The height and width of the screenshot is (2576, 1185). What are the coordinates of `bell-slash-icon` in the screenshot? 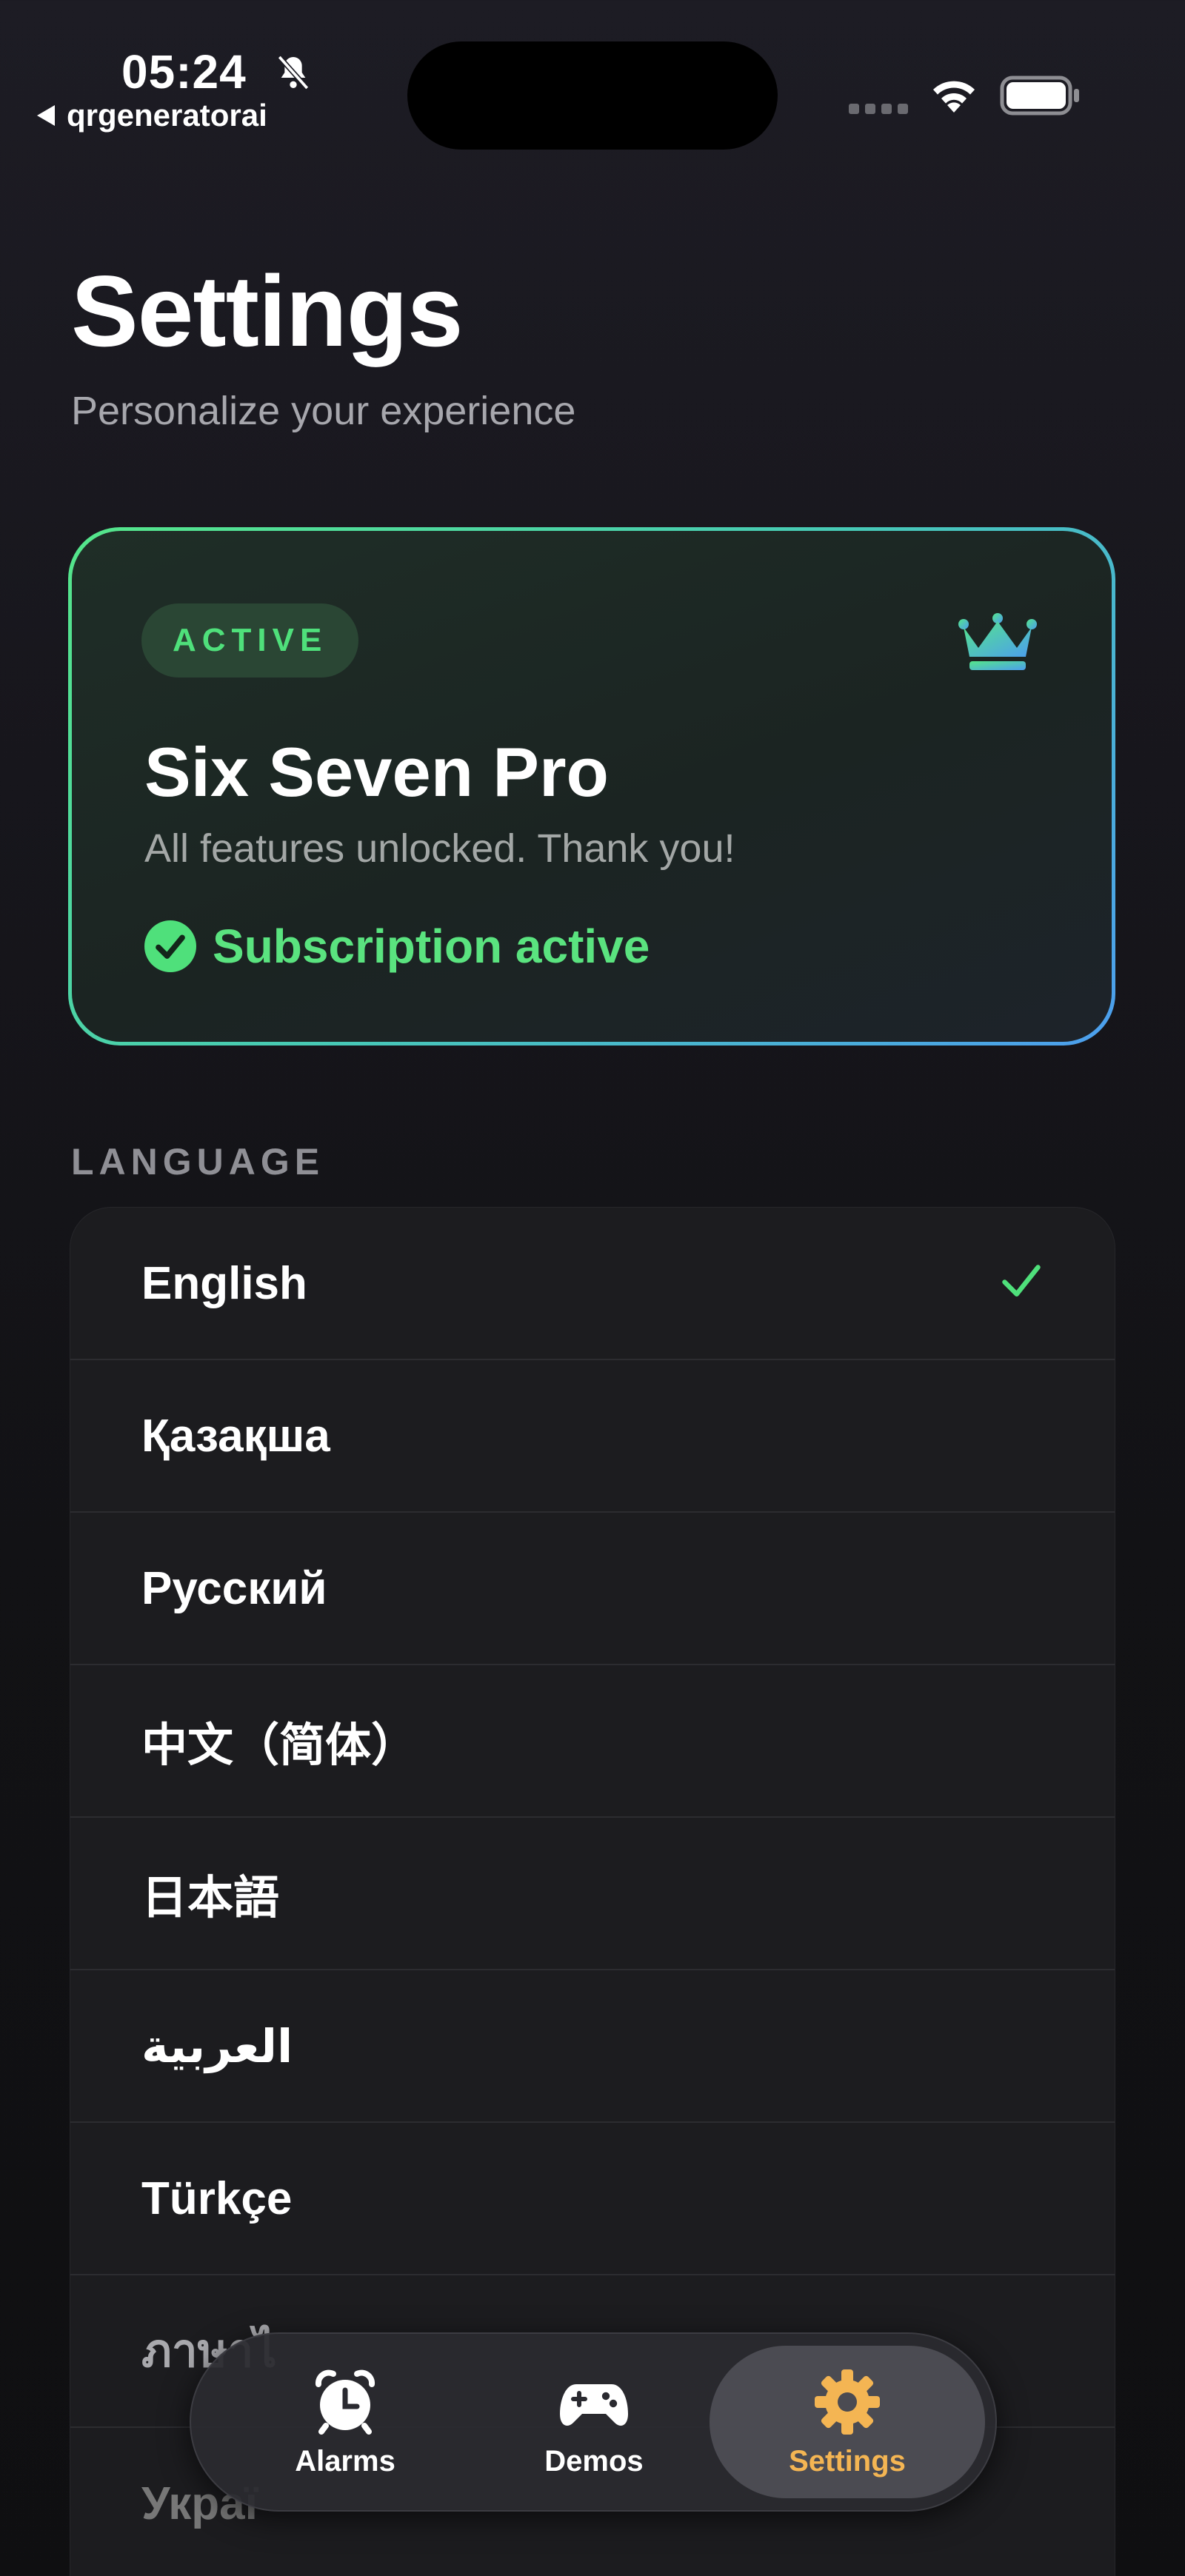 It's located at (293, 72).